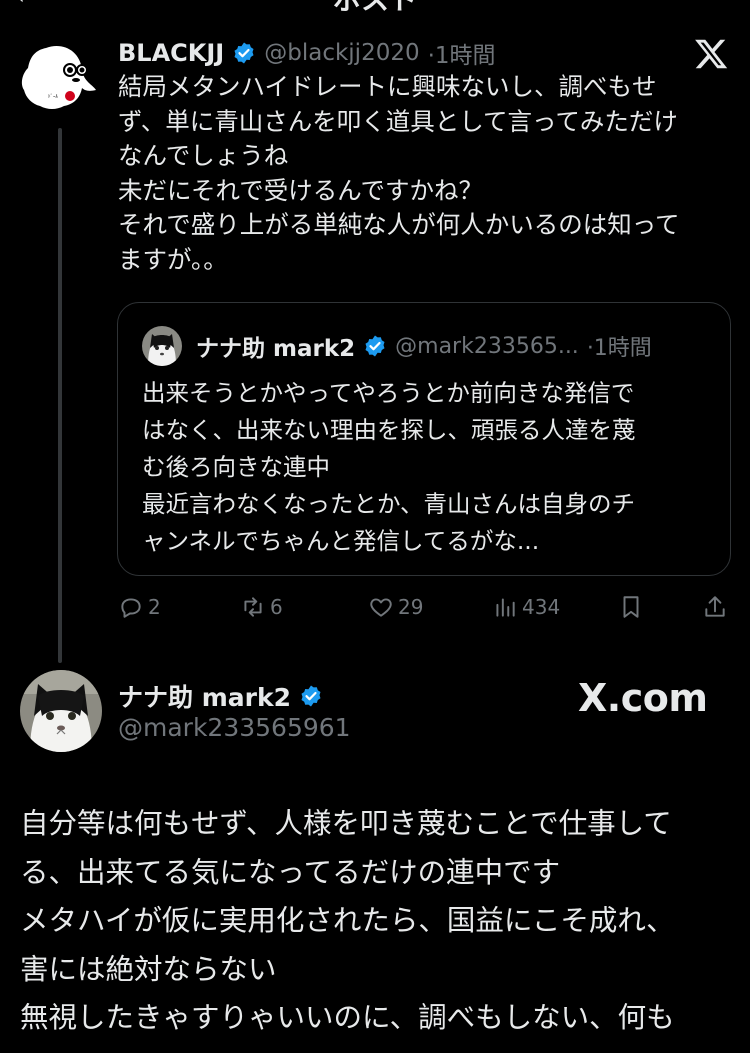 Image resolution: width=750 pixels, height=1053 pixels. Describe the element at coordinates (60, 395) in the screenshot. I see `thread-line` at that location.